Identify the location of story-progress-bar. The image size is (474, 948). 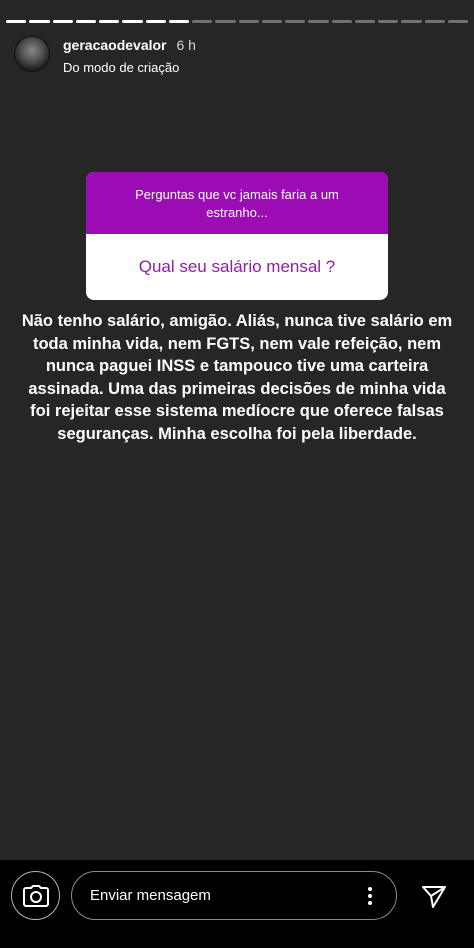
(237, 21).